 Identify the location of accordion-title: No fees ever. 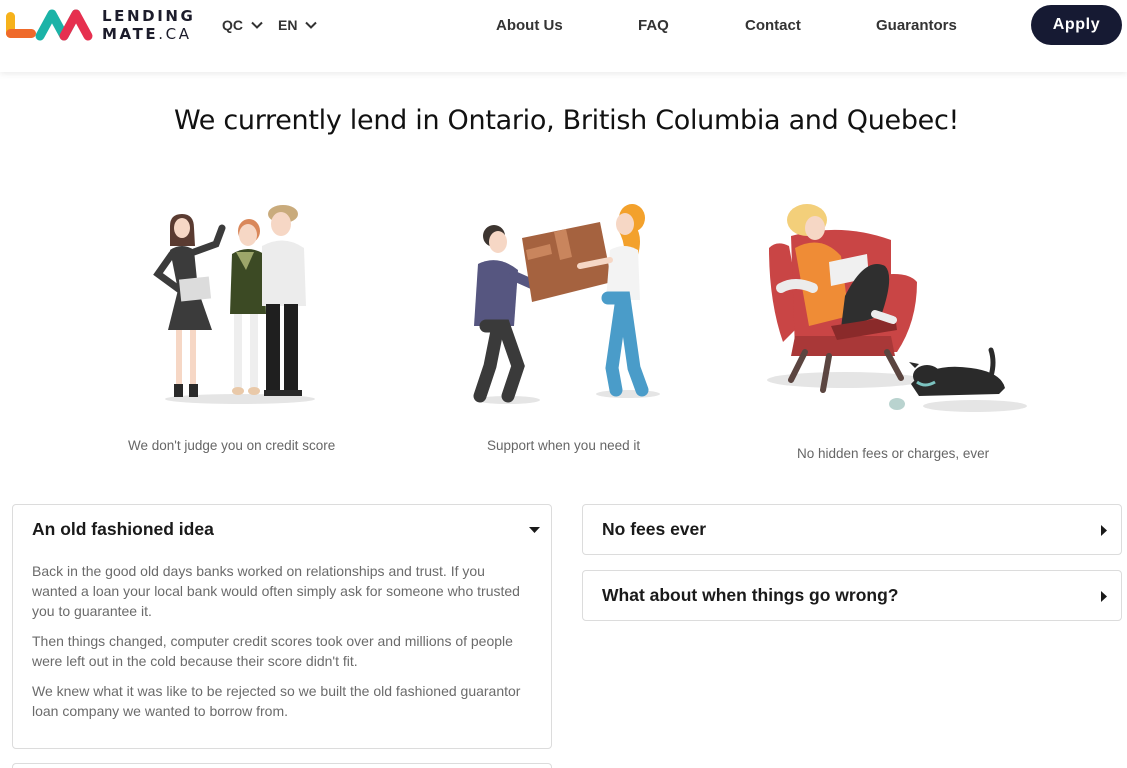
(654, 529).